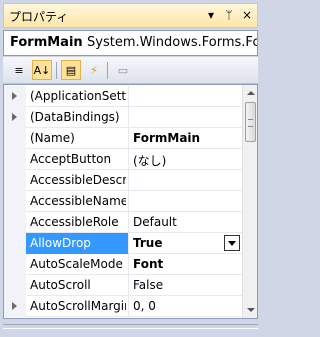 The width and height of the screenshot is (320, 337). What do you see at coordinates (185, 222) in the screenshot?
I see `property-value: Default` at bounding box center [185, 222].